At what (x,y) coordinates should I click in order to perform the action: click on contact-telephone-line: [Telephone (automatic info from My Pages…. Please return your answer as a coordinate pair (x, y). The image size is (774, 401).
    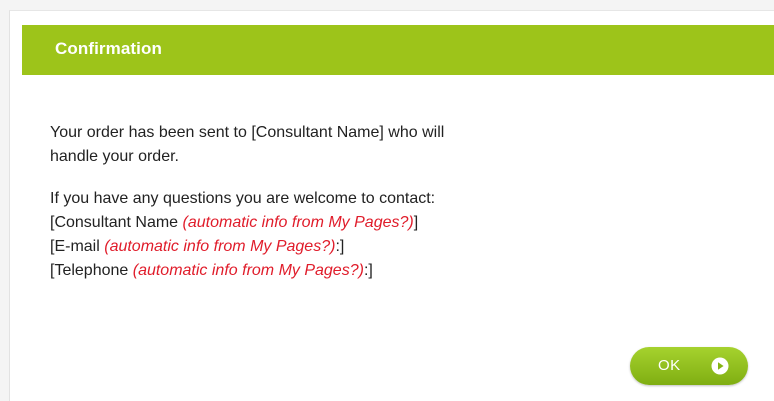
    Looking at the image, I should click on (370, 271).